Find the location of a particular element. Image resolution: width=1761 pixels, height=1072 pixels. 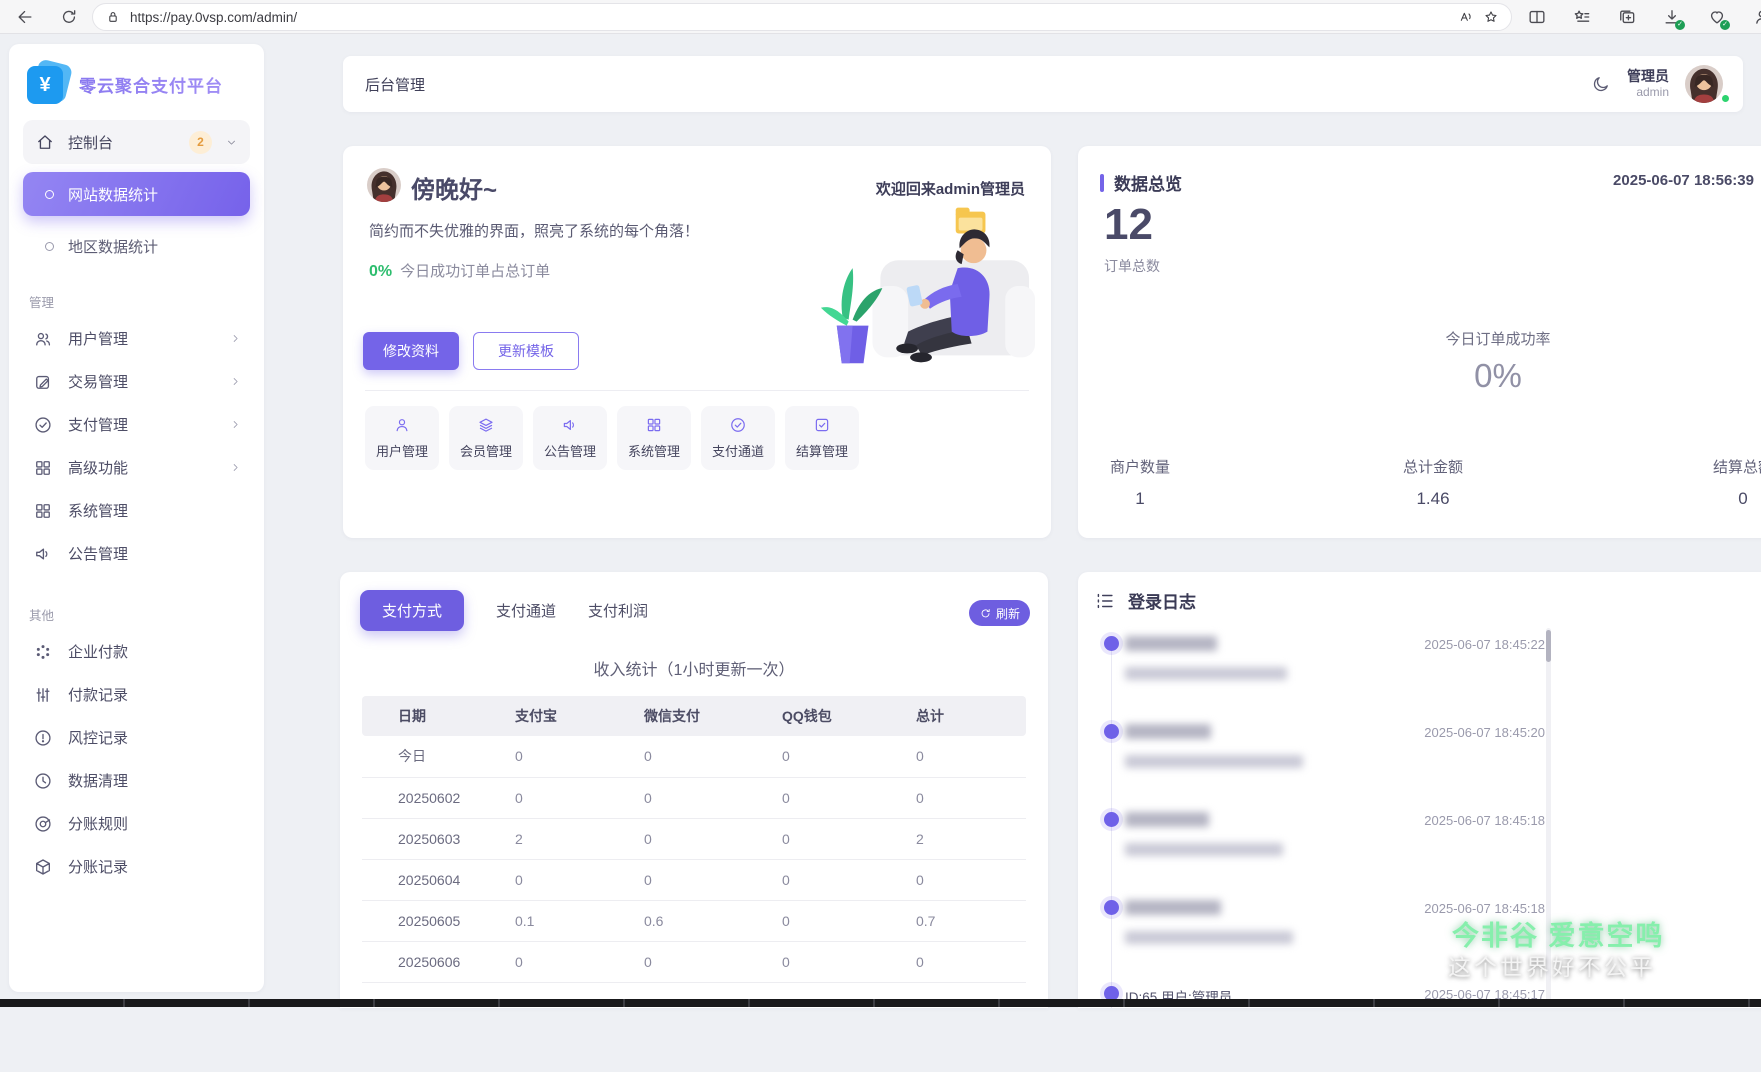

today-success-rate: 0% 今日成功订单占总订单 is located at coordinates (460, 271).